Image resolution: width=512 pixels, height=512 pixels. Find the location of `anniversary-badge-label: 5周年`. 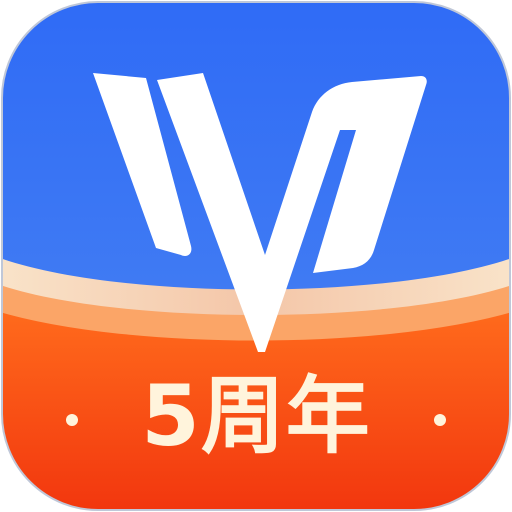

anniversary-badge-label: 5周年 is located at coordinates (256, 416).